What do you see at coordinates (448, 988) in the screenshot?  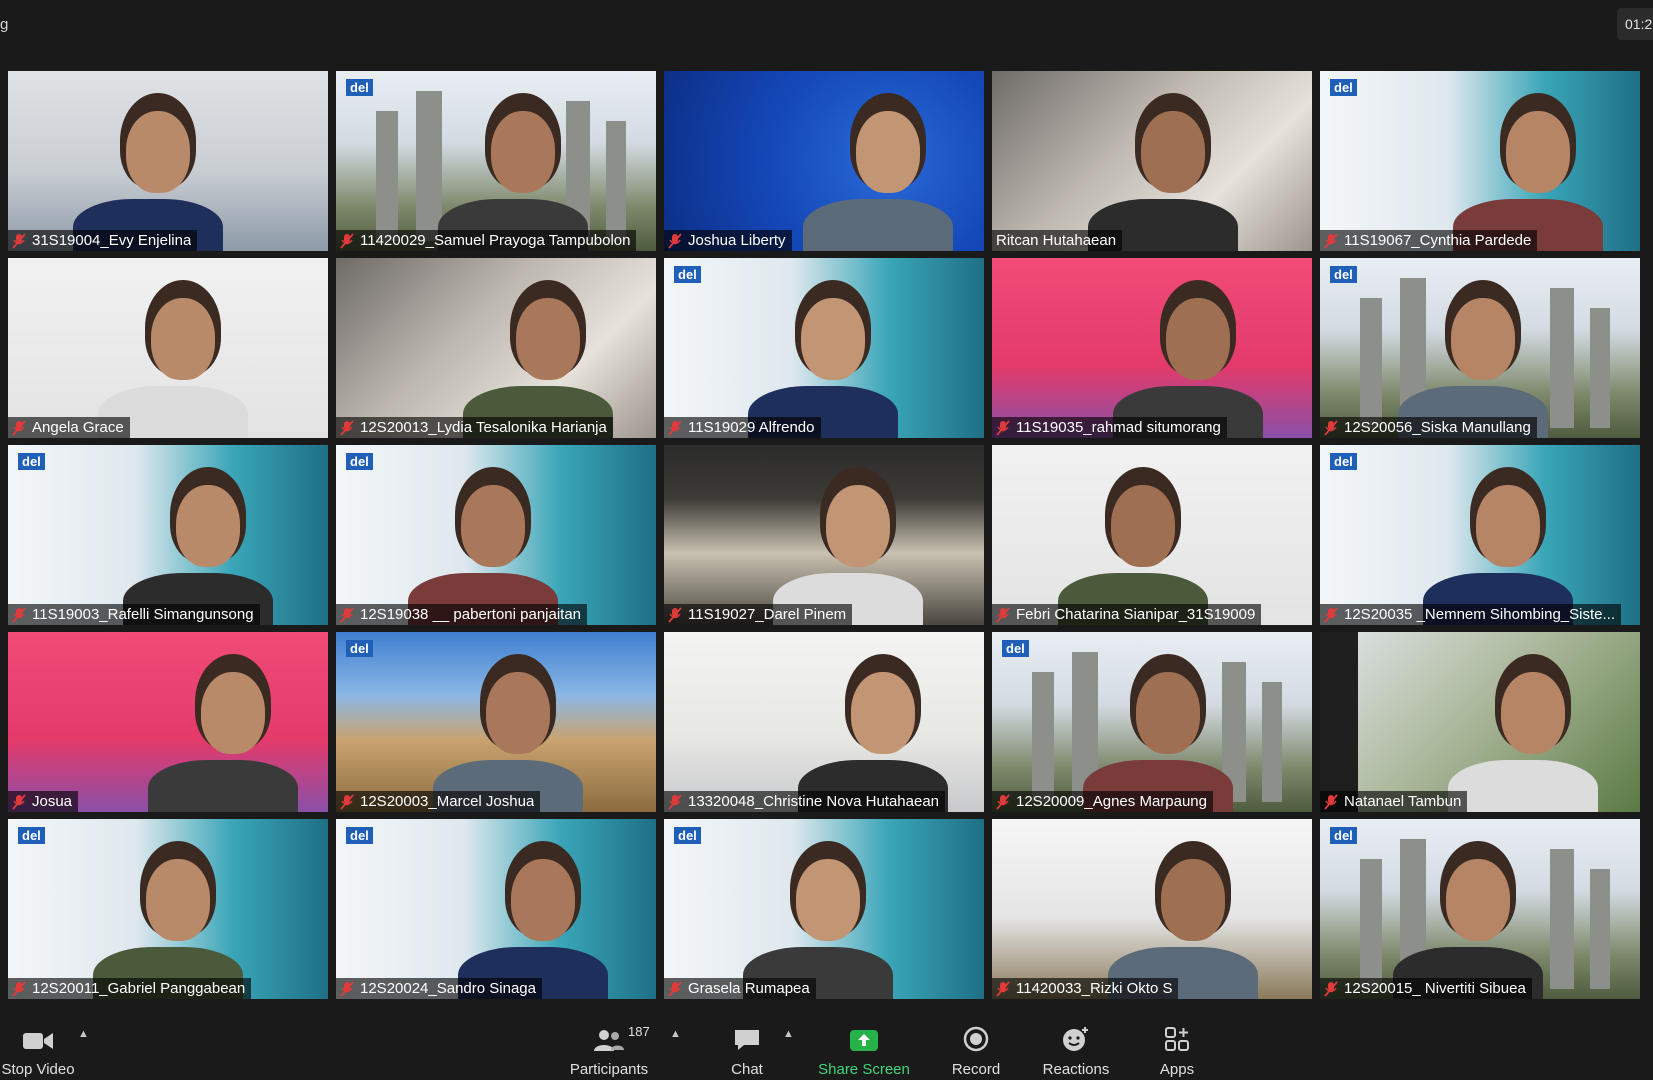 I see `participant-name: 12S20024_Sandro Sinaga` at bounding box center [448, 988].